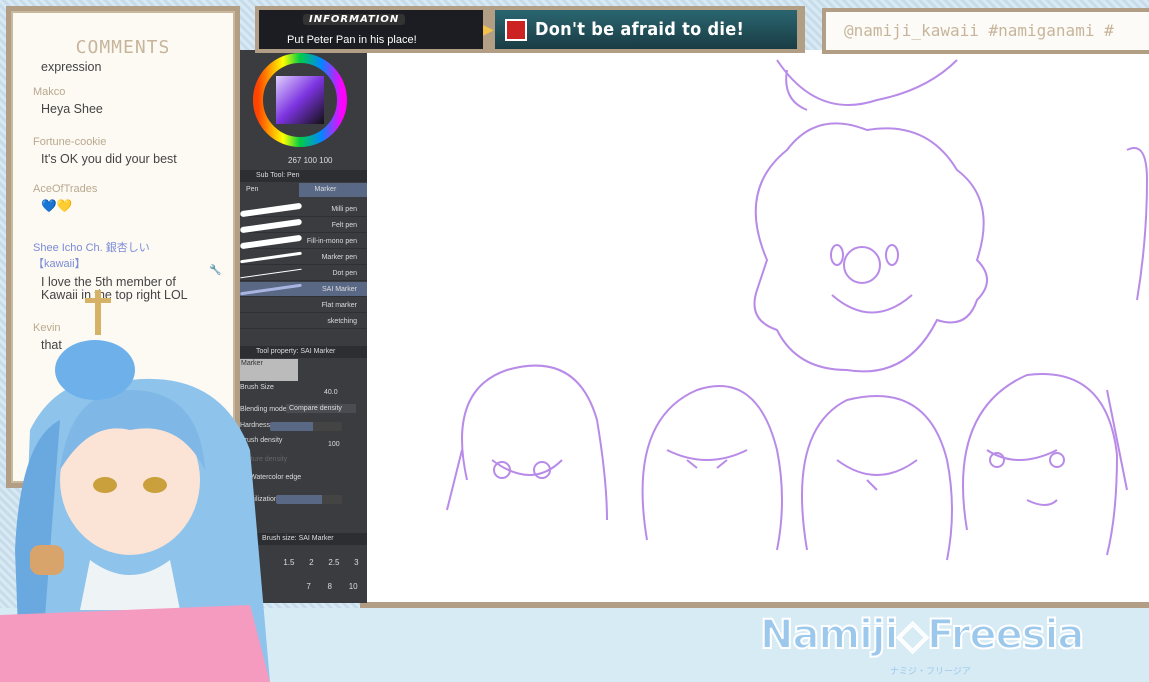 The width and height of the screenshot is (1149, 682). Describe the element at coordinates (356, 562) in the screenshot. I see `size-preset: 3` at that location.